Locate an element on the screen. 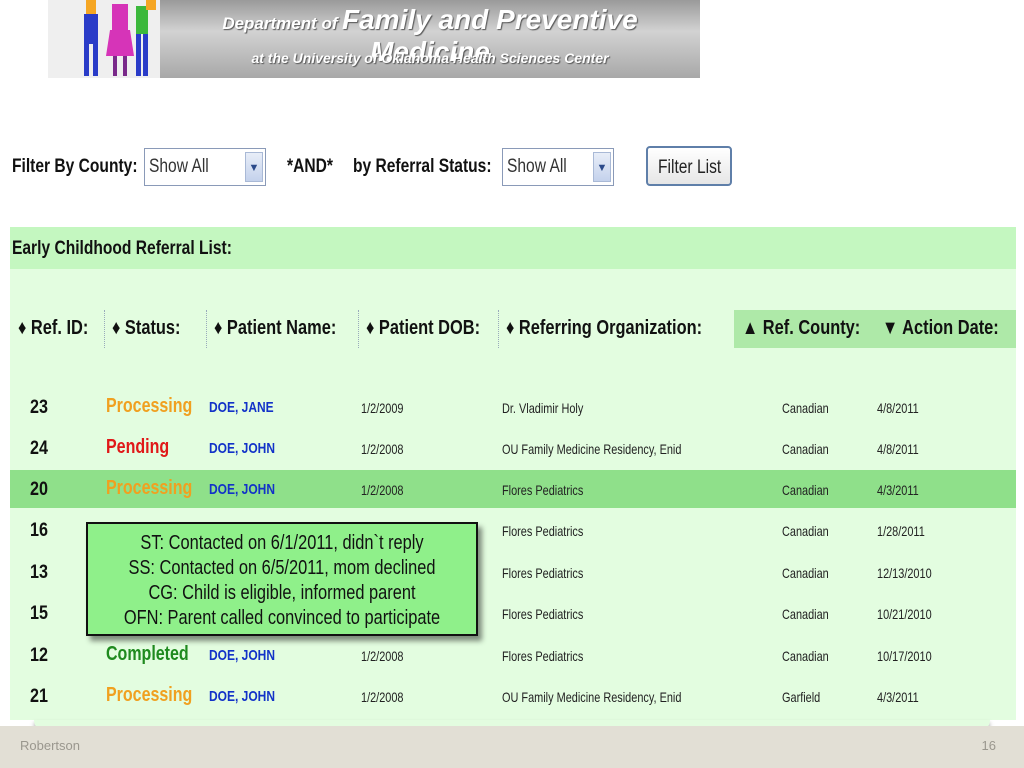  family-figures-logo is located at coordinates (104, 39).